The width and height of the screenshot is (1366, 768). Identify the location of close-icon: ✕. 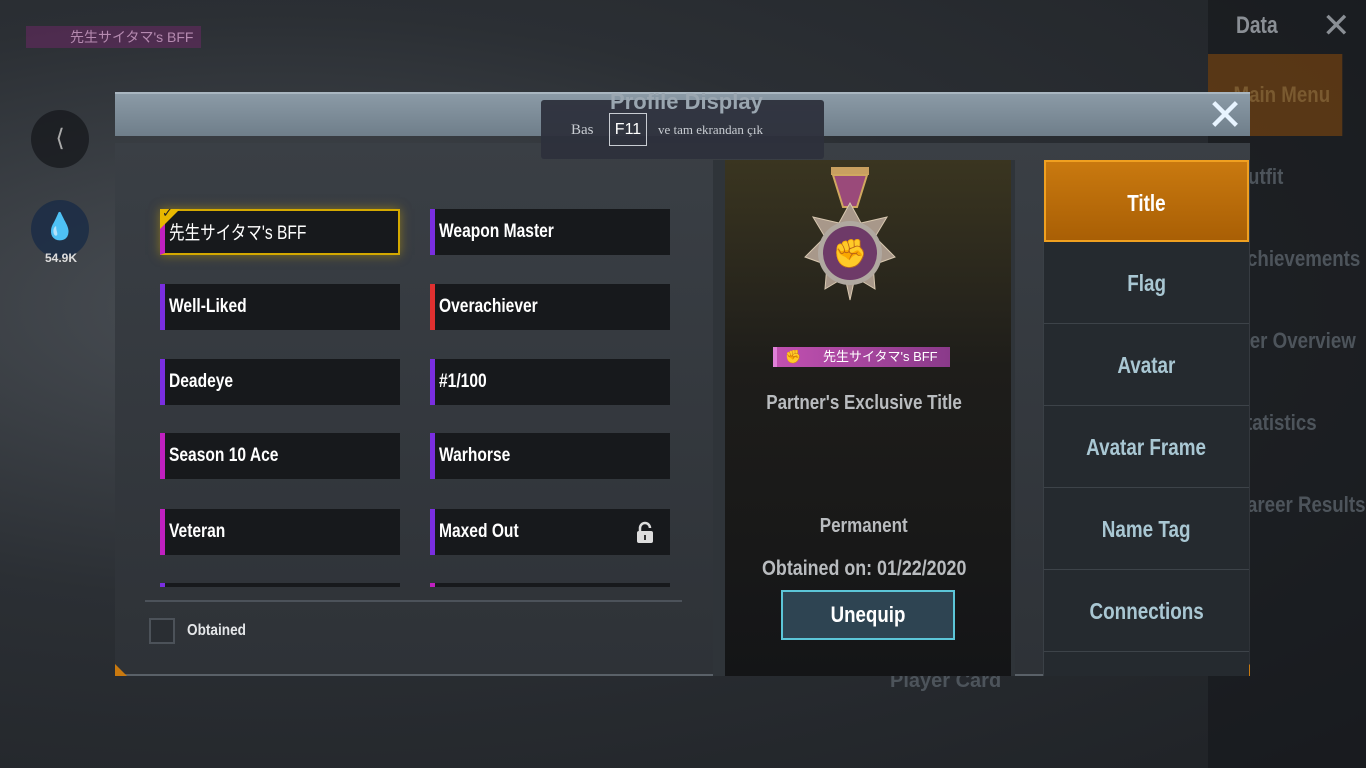
(1225, 116).